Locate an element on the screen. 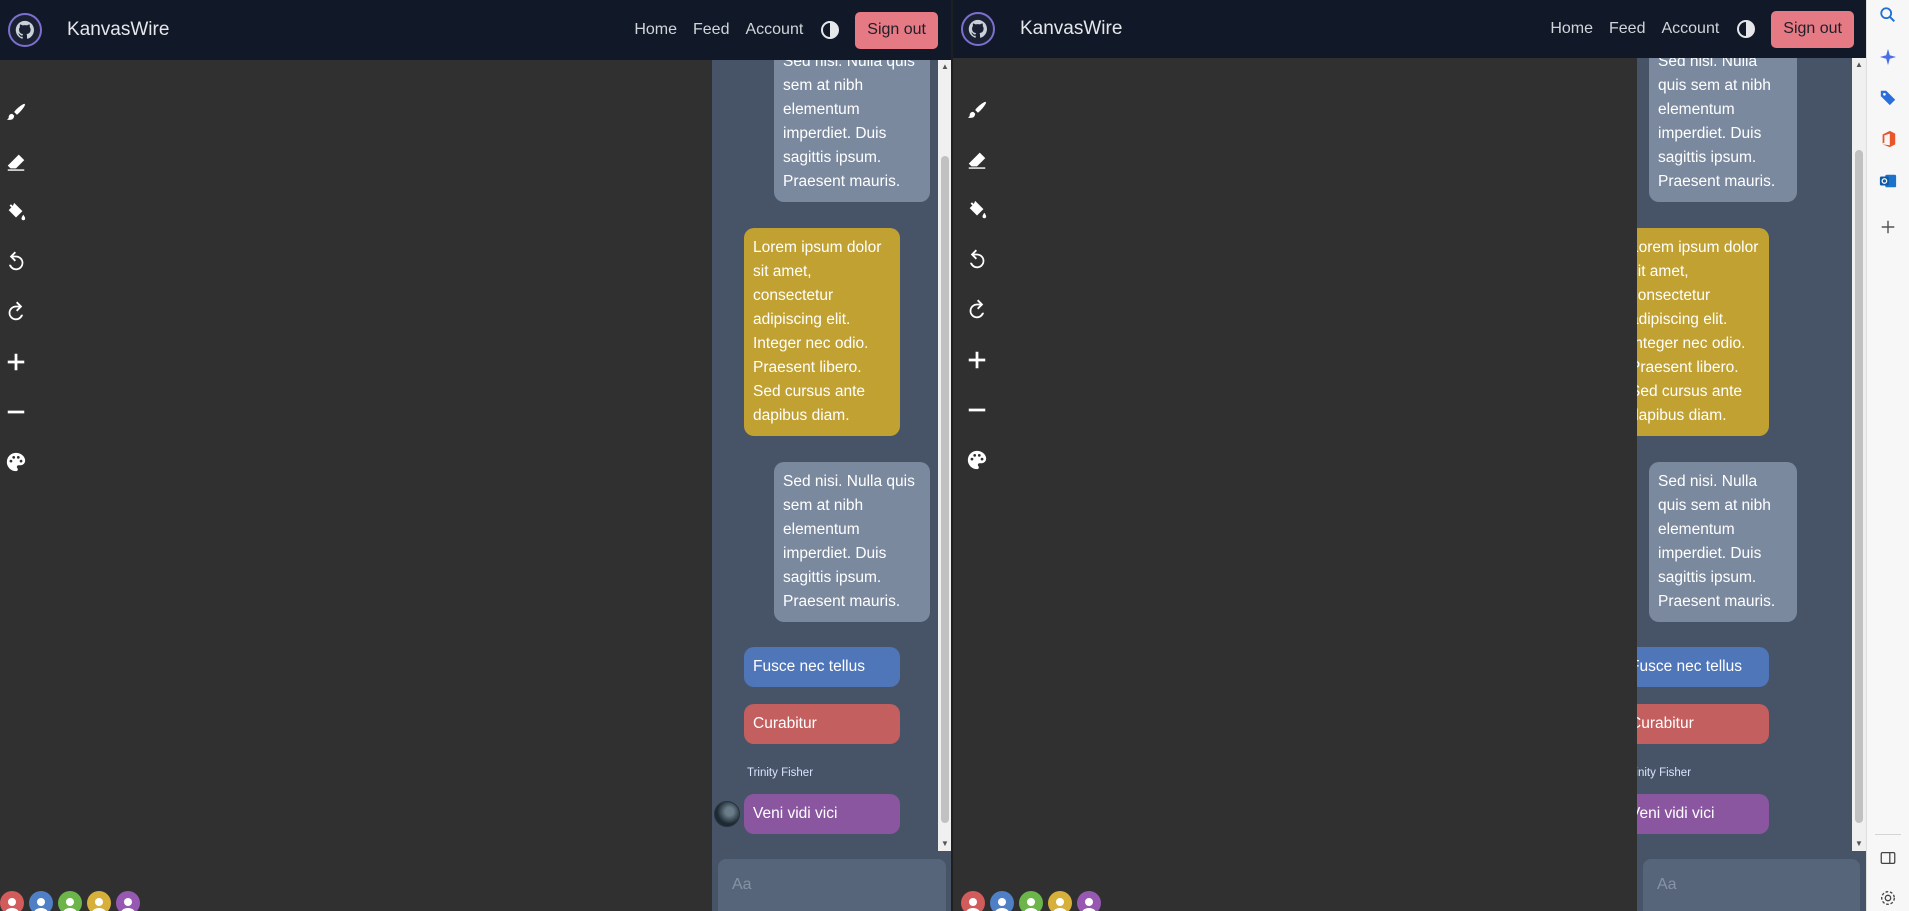 This screenshot has width=1909, height=911. search-icon is located at coordinates (1888, 15).